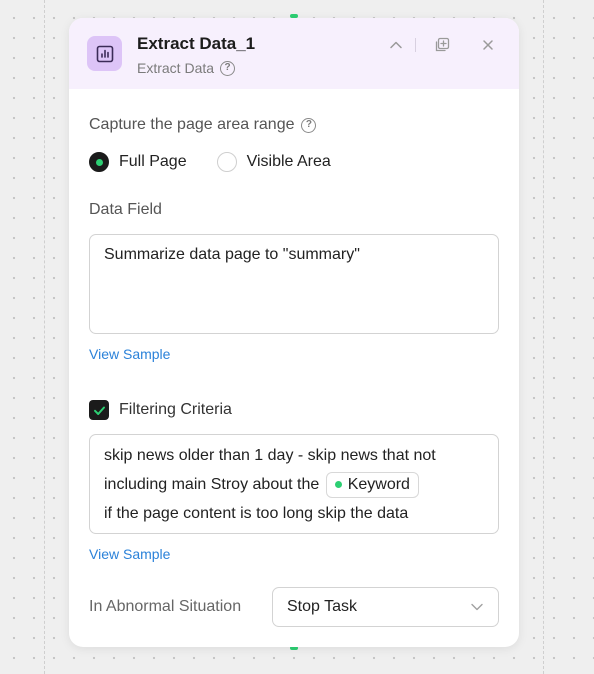 Image resolution: width=594 pixels, height=674 pixels. What do you see at coordinates (378, 484) in the screenshot?
I see `keyword-chip-label: Keyword` at bounding box center [378, 484].